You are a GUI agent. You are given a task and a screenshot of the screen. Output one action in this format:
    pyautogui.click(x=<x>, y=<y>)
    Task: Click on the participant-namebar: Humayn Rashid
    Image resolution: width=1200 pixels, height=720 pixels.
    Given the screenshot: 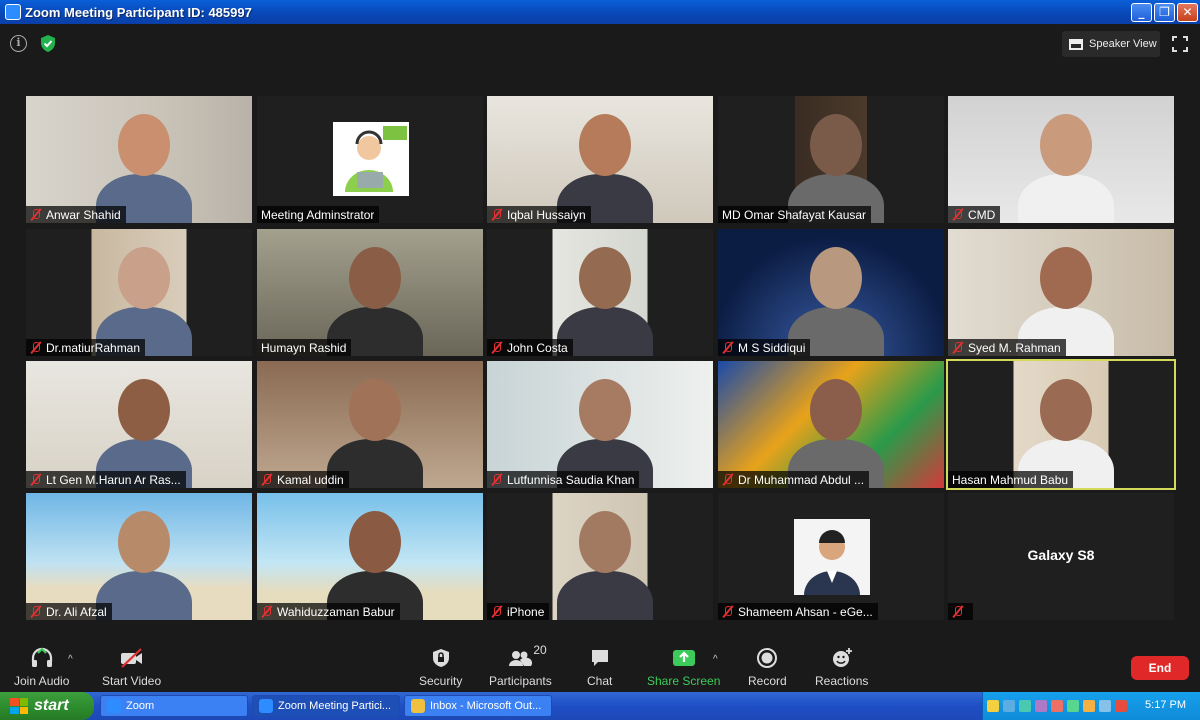 What is the action you would take?
    pyautogui.click(x=304, y=347)
    